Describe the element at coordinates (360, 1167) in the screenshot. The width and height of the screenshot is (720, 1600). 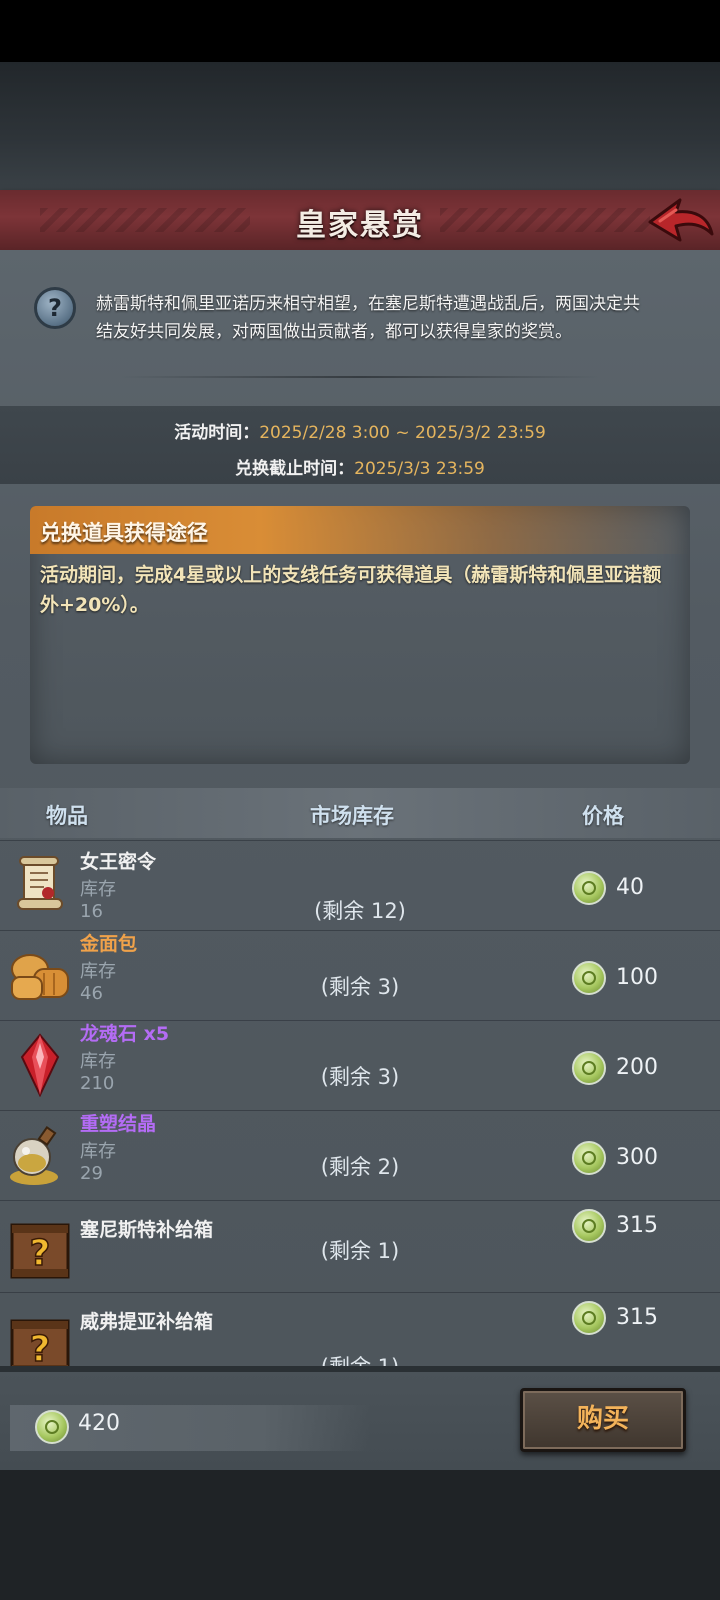
I see `remaining-count: (剩余 2)` at that location.